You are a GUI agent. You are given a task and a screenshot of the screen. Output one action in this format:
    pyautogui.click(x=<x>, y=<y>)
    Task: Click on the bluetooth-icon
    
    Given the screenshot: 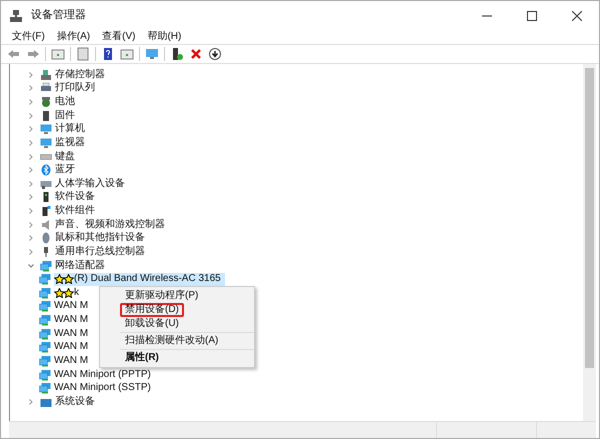 What is the action you would take?
    pyautogui.click(x=46, y=170)
    